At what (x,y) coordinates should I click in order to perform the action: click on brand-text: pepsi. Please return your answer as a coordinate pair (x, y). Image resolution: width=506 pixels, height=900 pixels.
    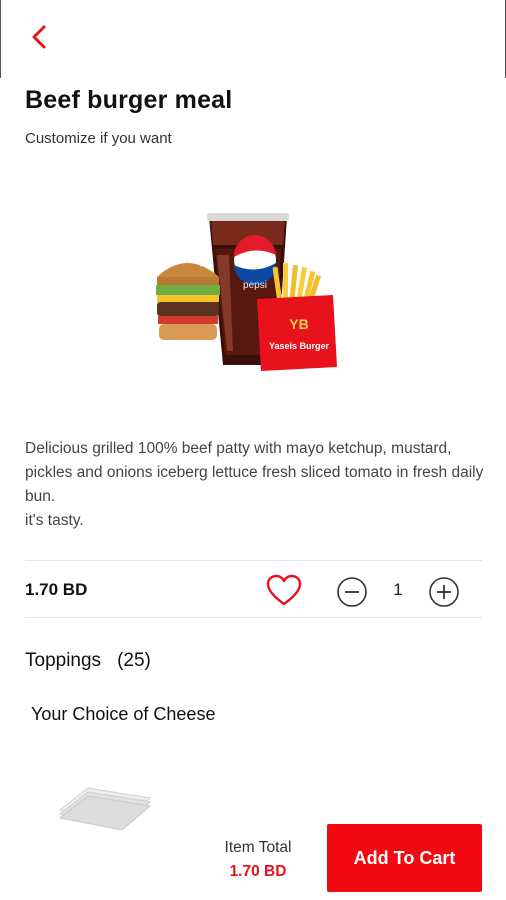
    Looking at the image, I should click on (255, 285).